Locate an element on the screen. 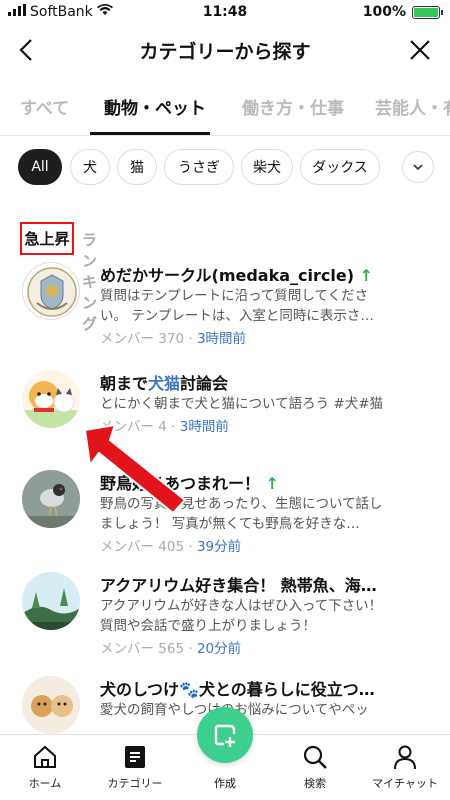  nav-search-label: 検索 is located at coordinates (315, 783).